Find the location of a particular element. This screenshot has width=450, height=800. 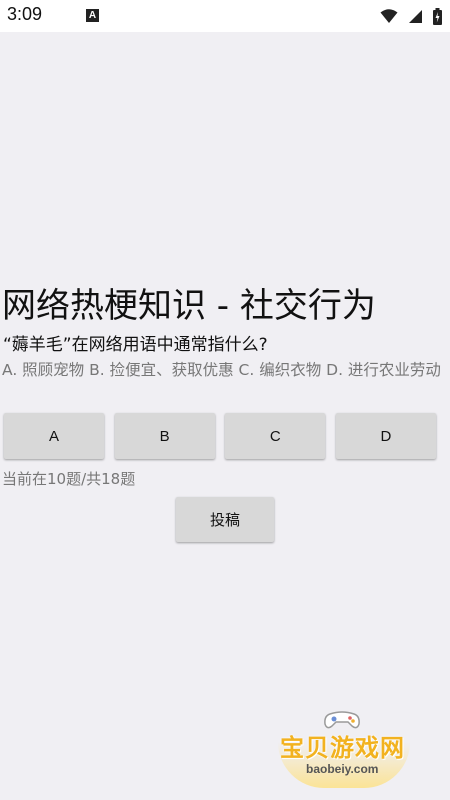

answer-a-button: A is located at coordinates (54, 436).